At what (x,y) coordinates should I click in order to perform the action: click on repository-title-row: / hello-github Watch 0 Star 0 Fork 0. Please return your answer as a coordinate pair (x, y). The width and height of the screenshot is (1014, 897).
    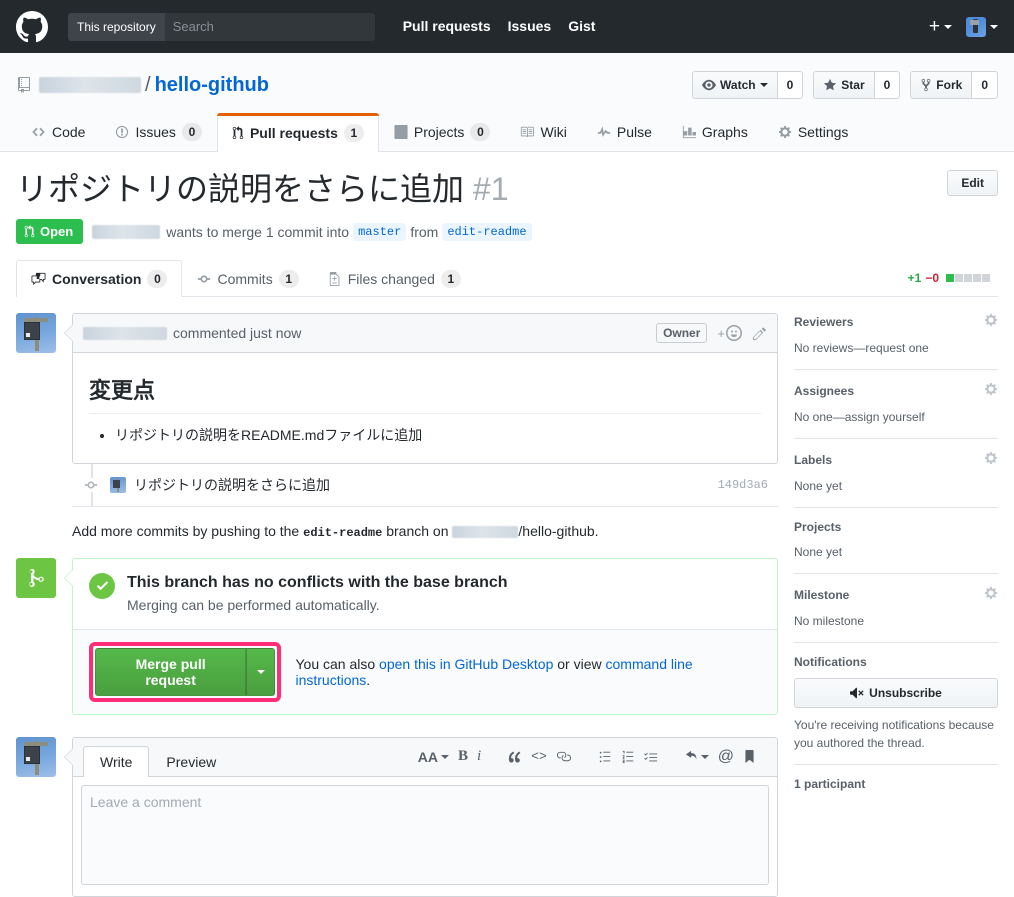
    Looking at the image, I should click on (507, 85).